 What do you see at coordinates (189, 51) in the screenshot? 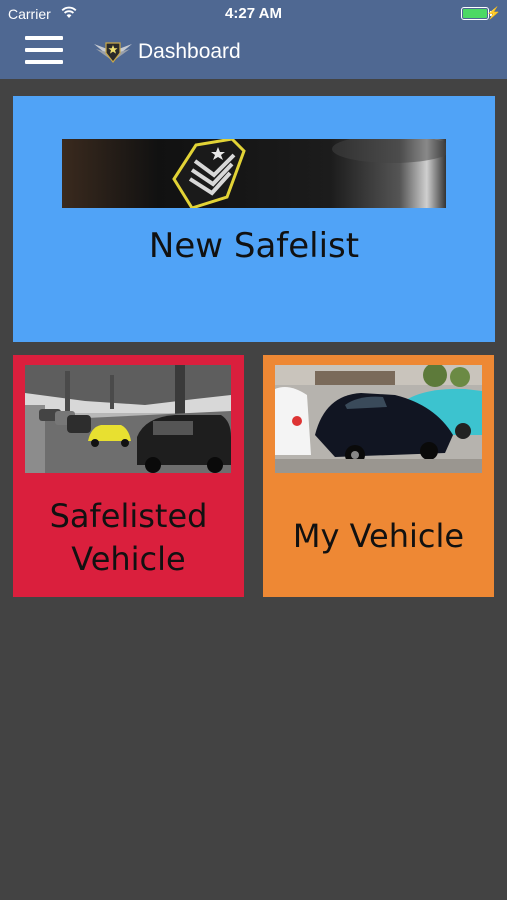
I see `nav-title: Dashboard` at bounding box center [189, 51].